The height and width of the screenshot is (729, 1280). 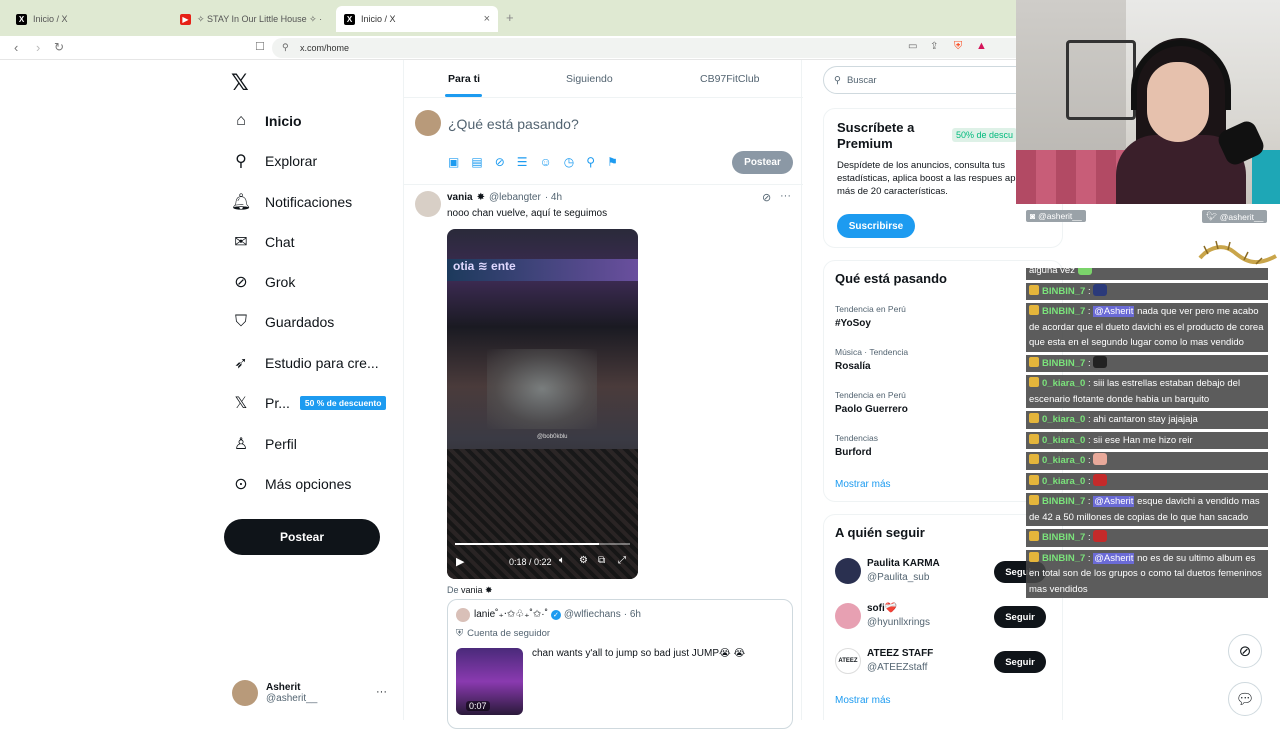 I want to click on gif-icon: ▤, so click(x=476, y=162).